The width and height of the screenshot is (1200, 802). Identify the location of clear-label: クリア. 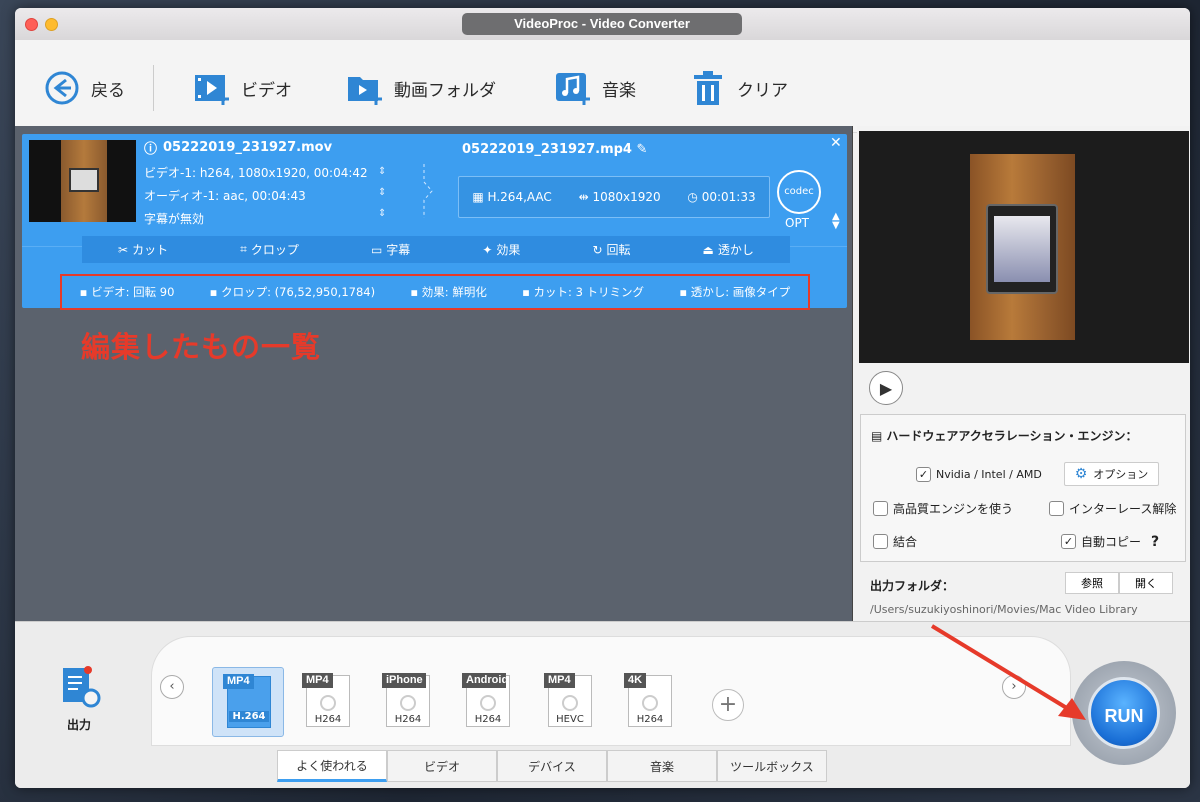
(762, 90).